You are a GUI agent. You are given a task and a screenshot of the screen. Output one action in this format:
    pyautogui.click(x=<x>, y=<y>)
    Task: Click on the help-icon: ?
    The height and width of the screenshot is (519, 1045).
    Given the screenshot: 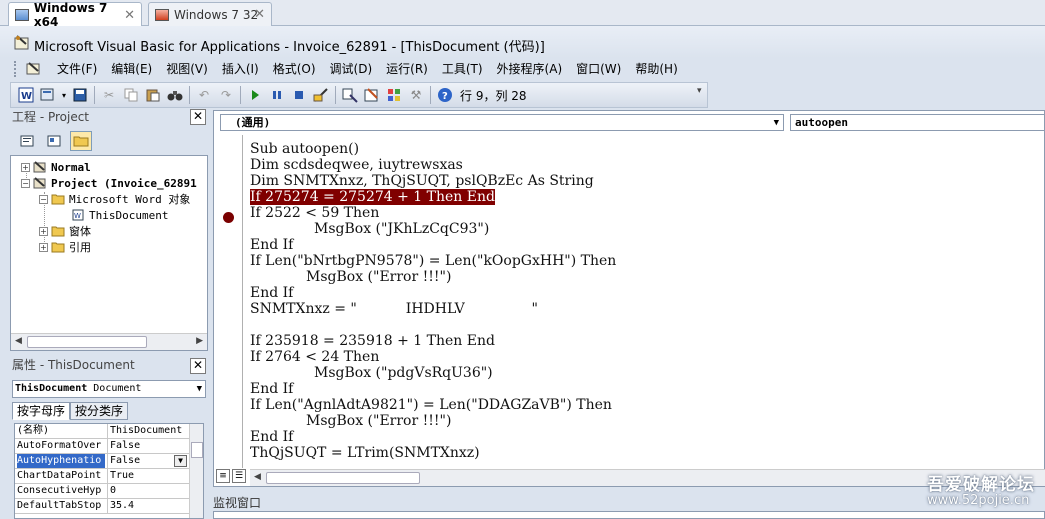 What is the action you would take?
    pyautogui.click(x=445, y=95)
    